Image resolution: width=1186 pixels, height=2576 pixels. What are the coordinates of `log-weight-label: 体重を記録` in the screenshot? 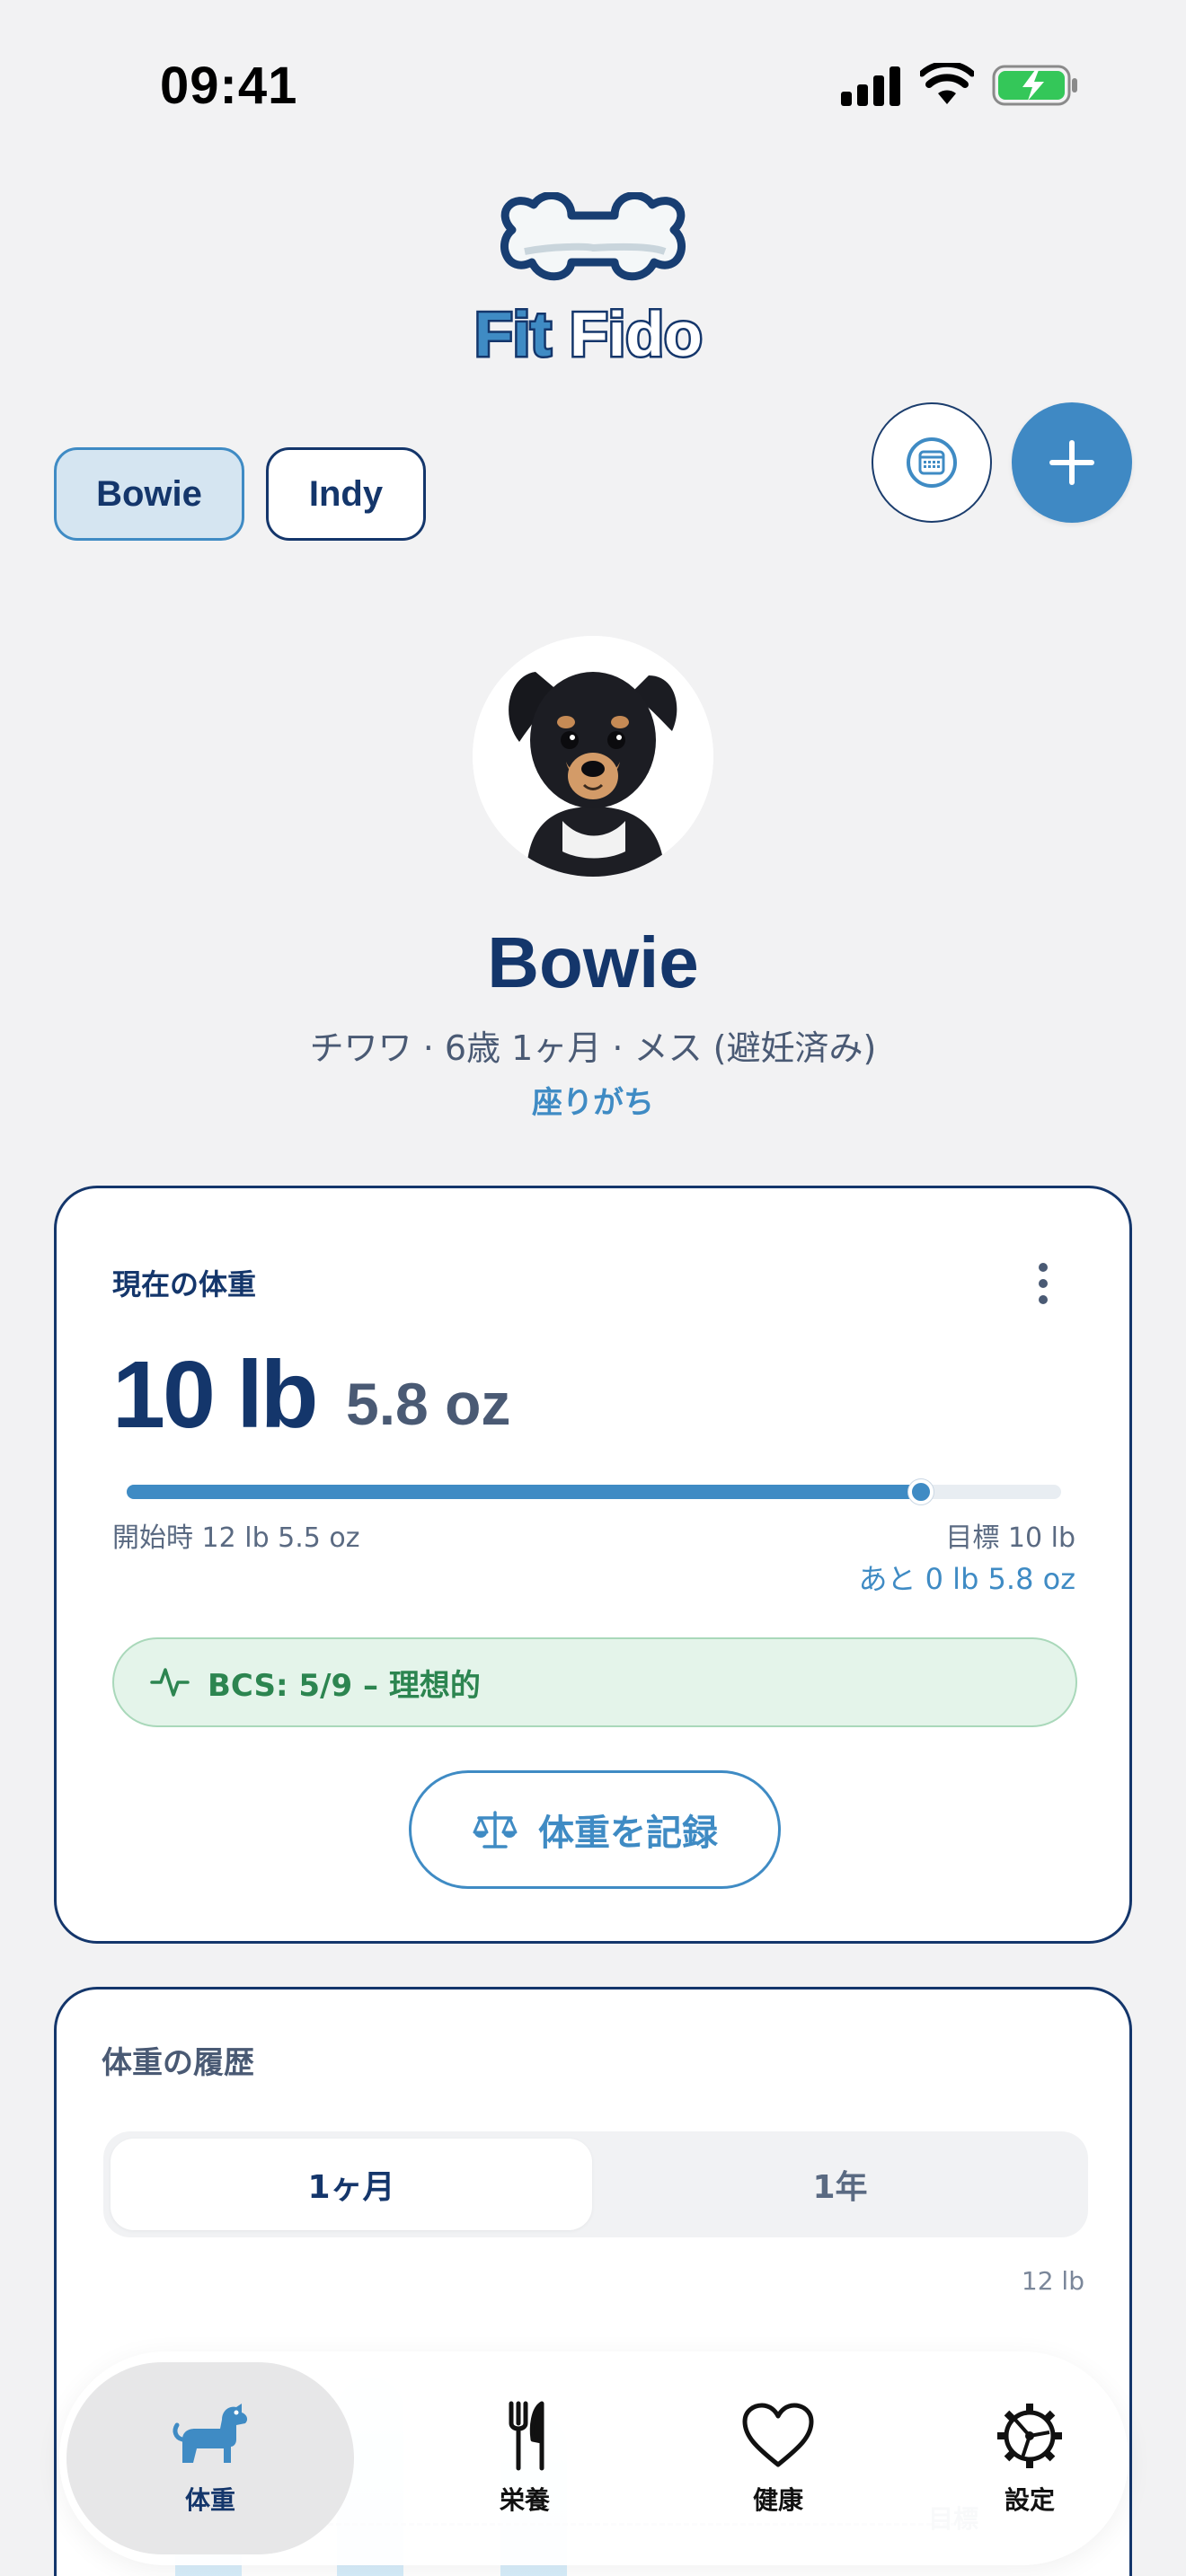 It's located at (628, 1833).